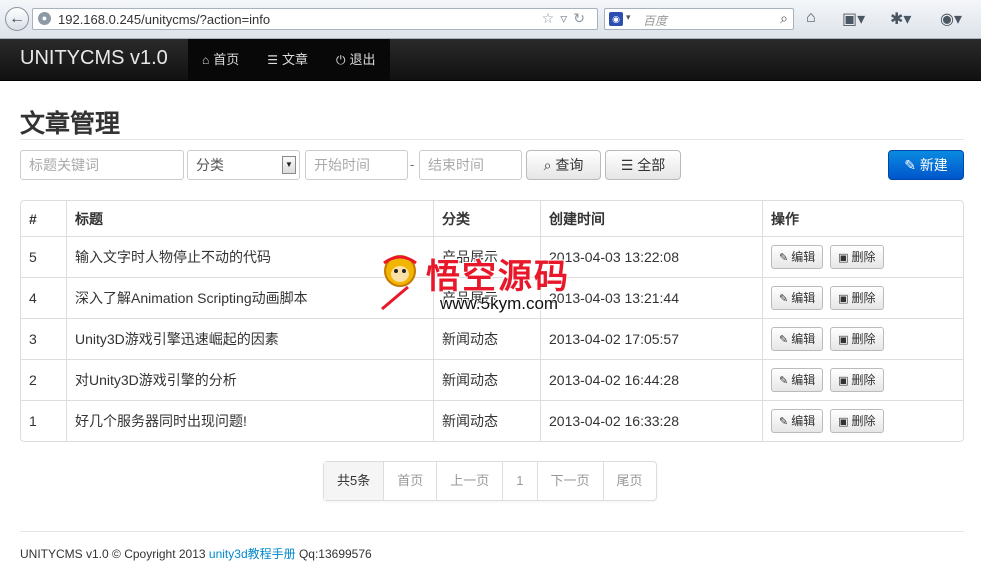  Describe the element at coordinates (616, 19) in the screenshot. I see `baidu-icon: ◉` at that location.